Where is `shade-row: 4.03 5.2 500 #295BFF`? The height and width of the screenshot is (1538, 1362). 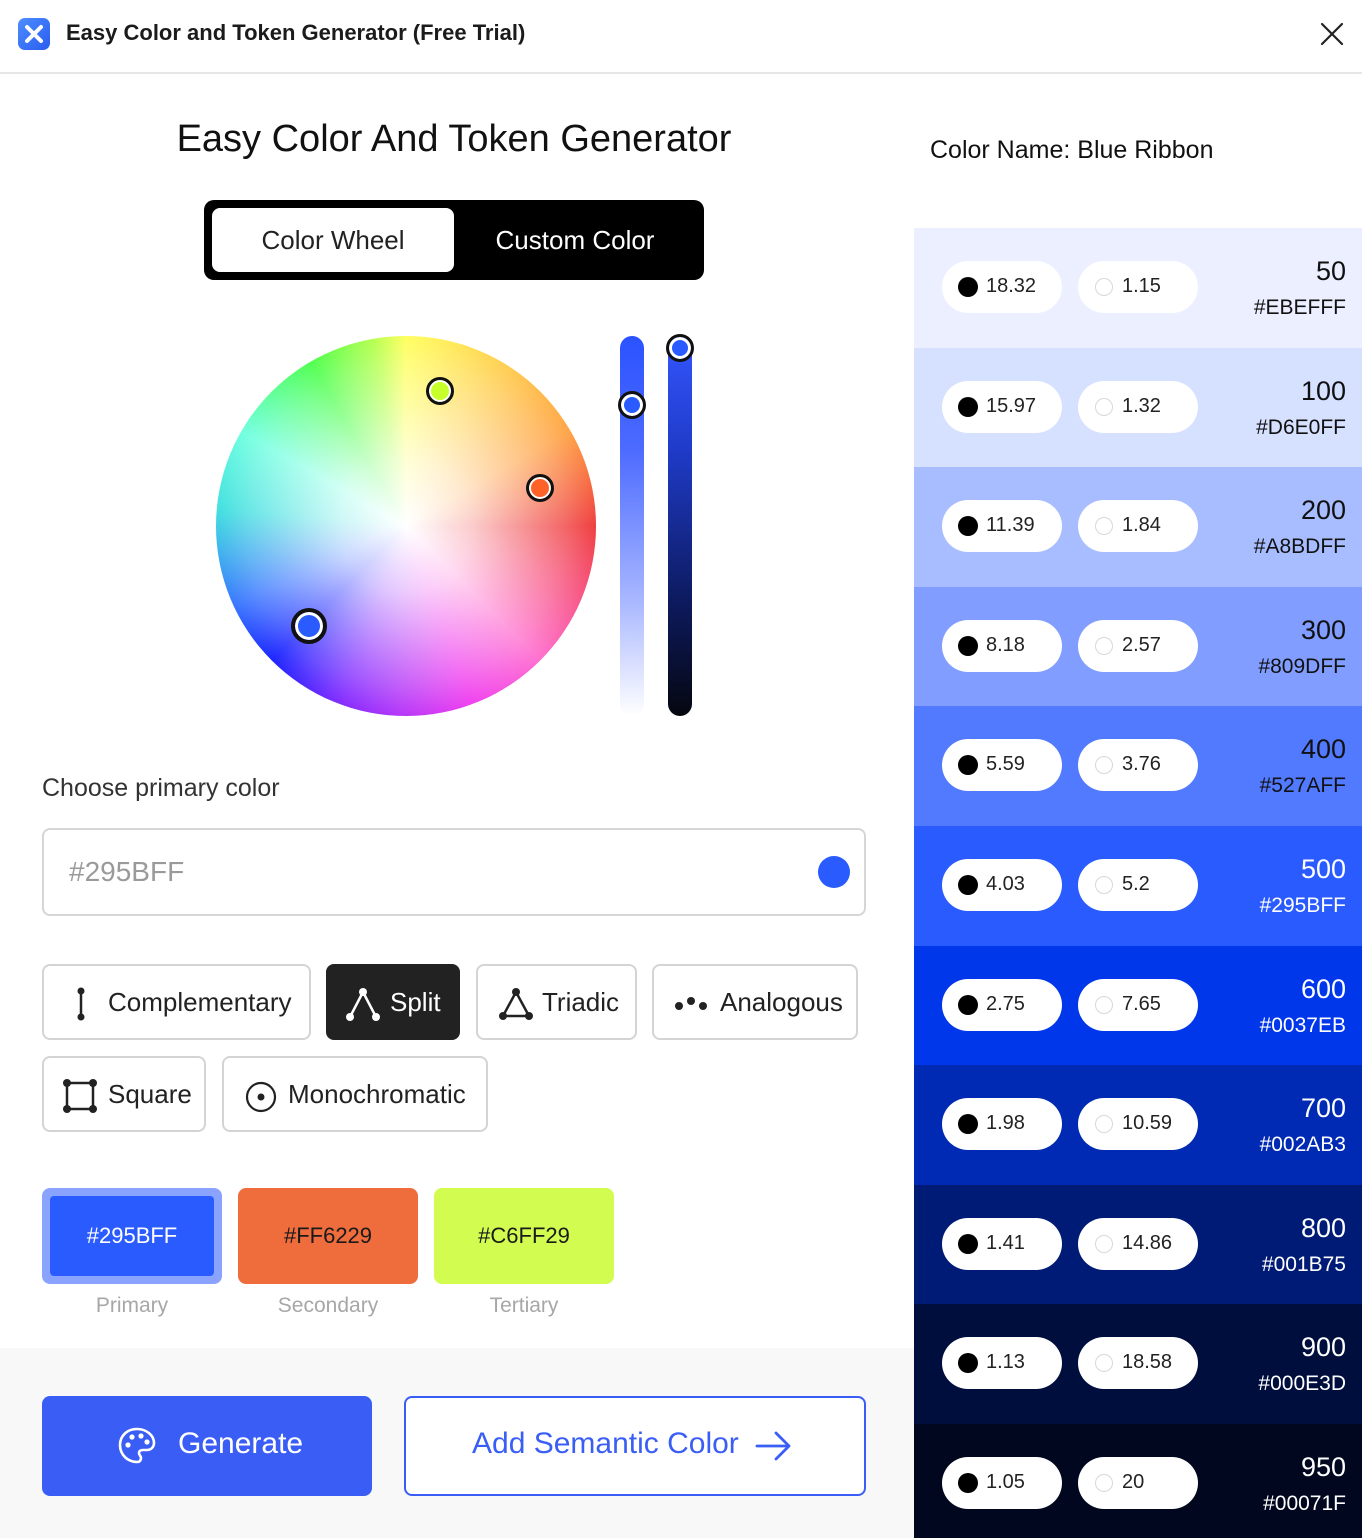
shade-row: 4.03 5.2 500 #295BFF is located at coordinates (1138, 885).